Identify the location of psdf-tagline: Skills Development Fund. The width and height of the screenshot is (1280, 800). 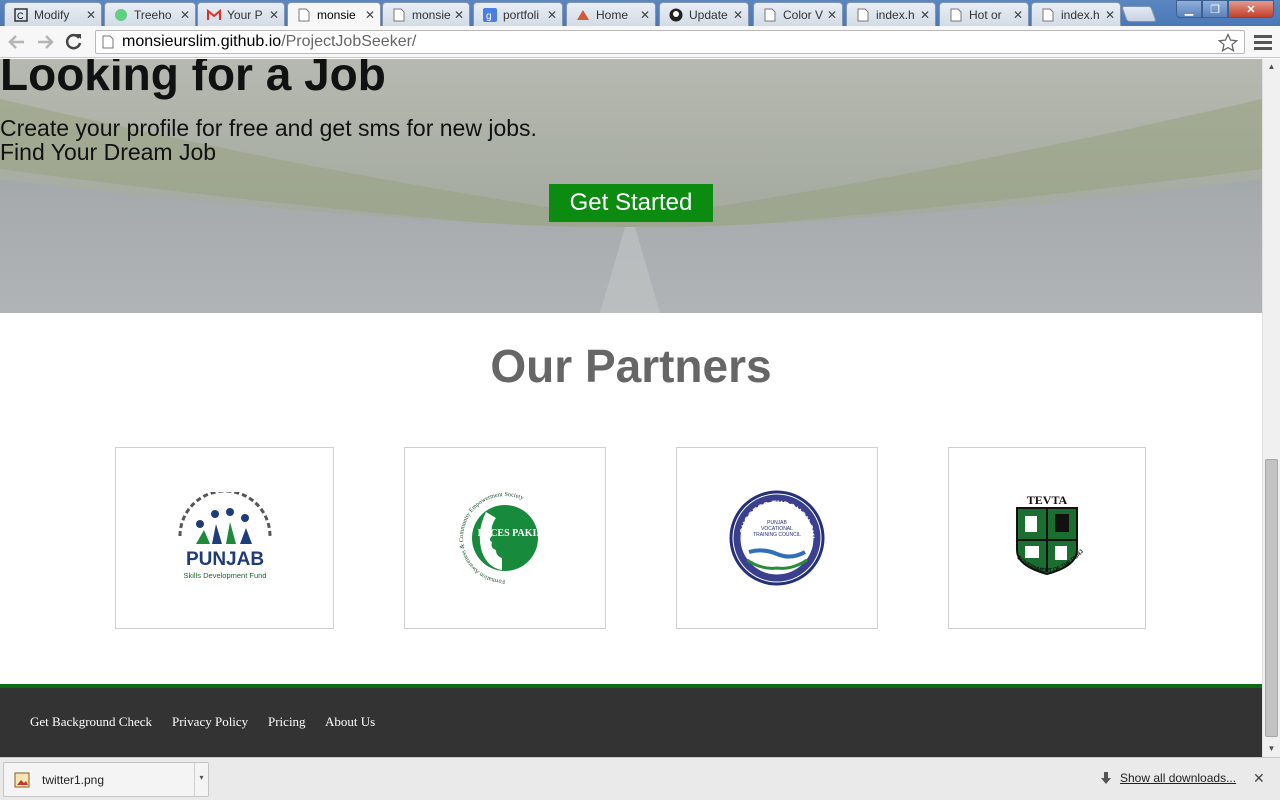
(224, 575).